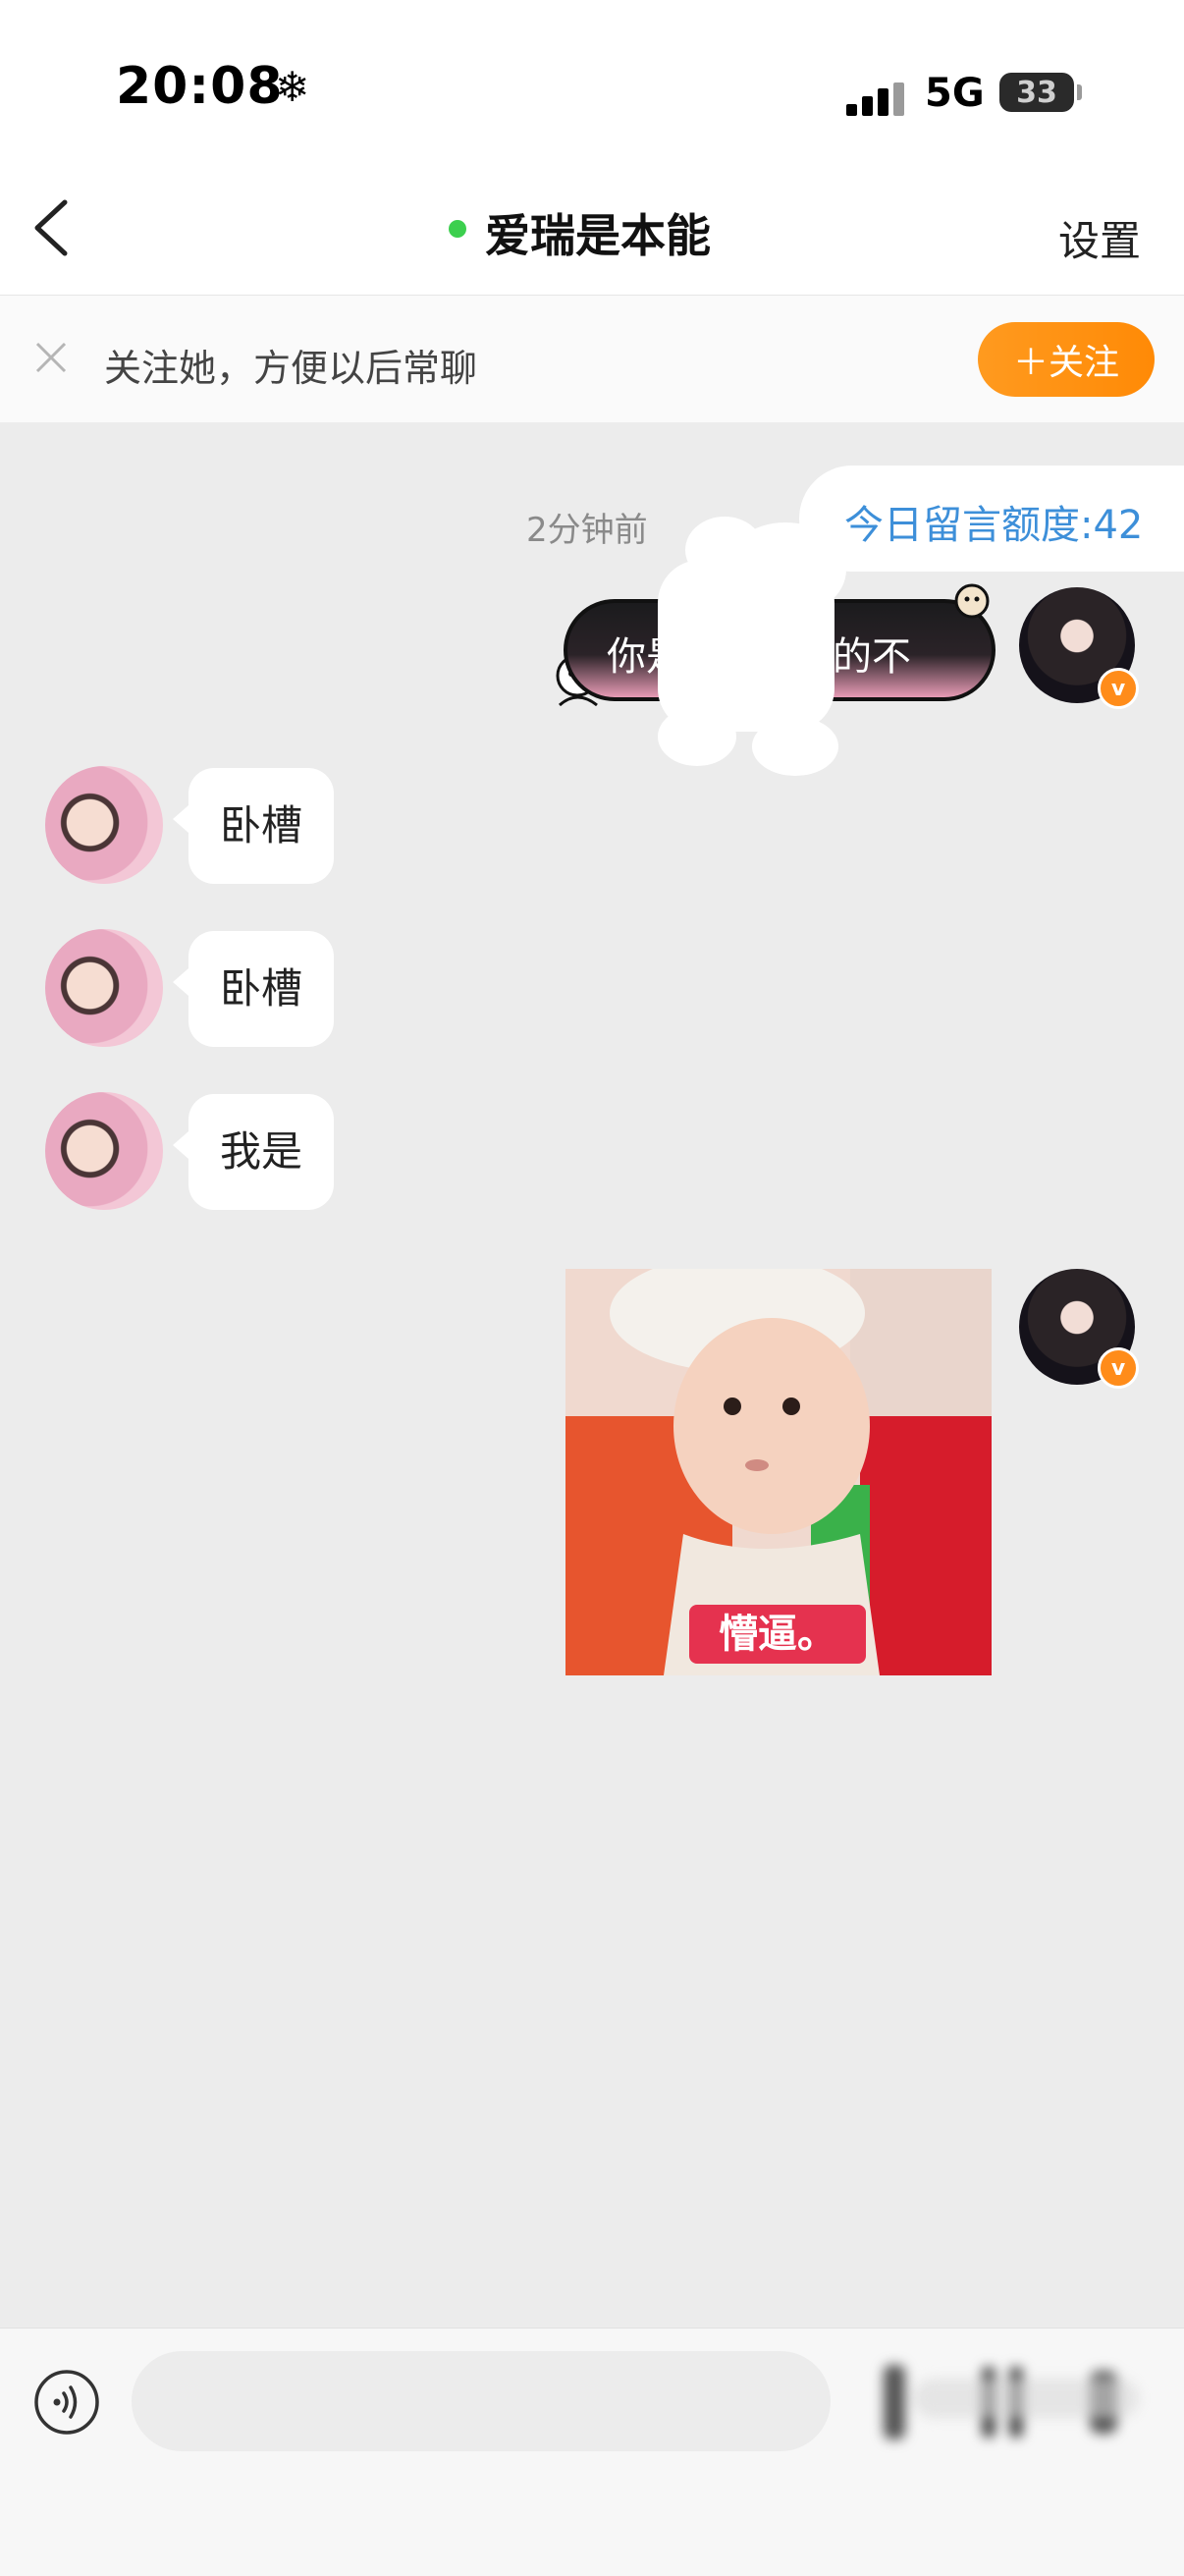  I want to click on follow-button: ＋关注, so click(1067, 360).